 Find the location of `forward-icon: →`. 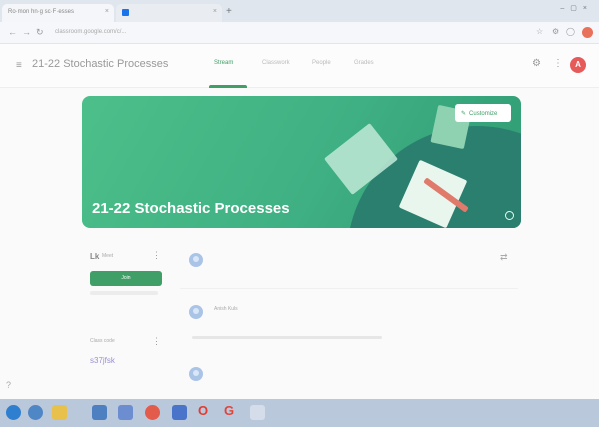

forward-icon: → is located at coordinates (26, 32).